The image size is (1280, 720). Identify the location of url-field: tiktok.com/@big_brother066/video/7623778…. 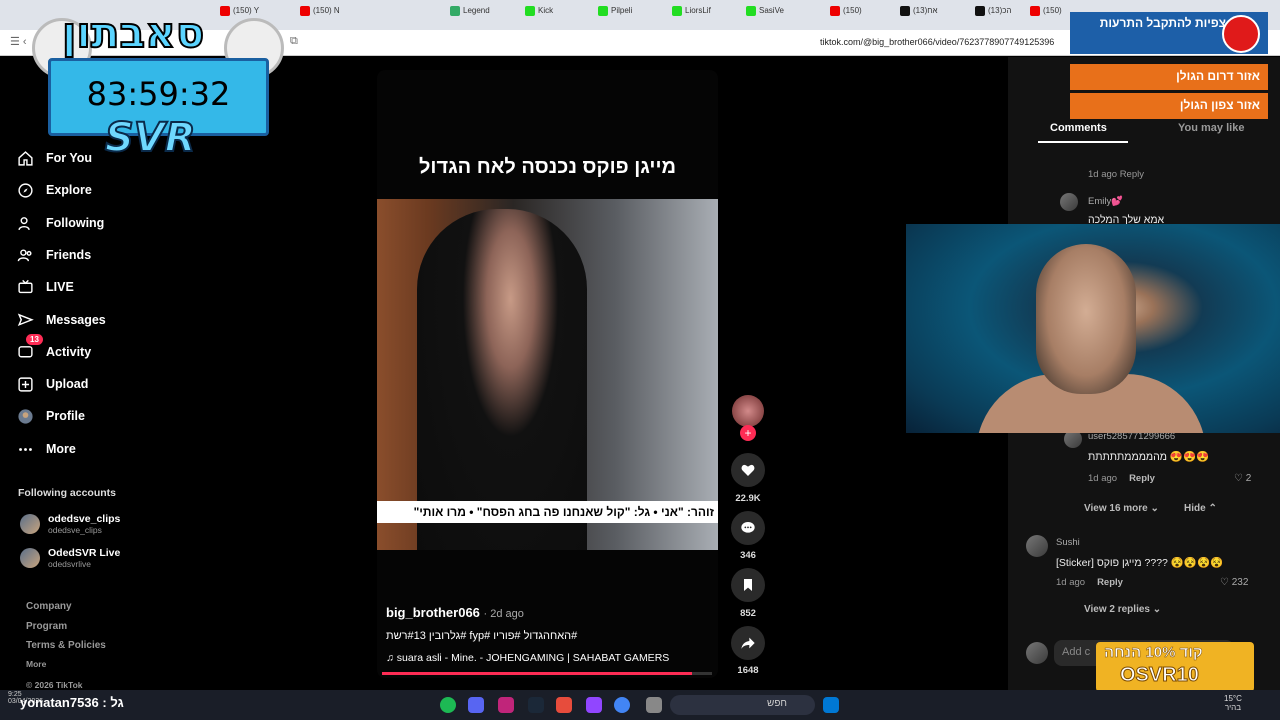
(937, 42).